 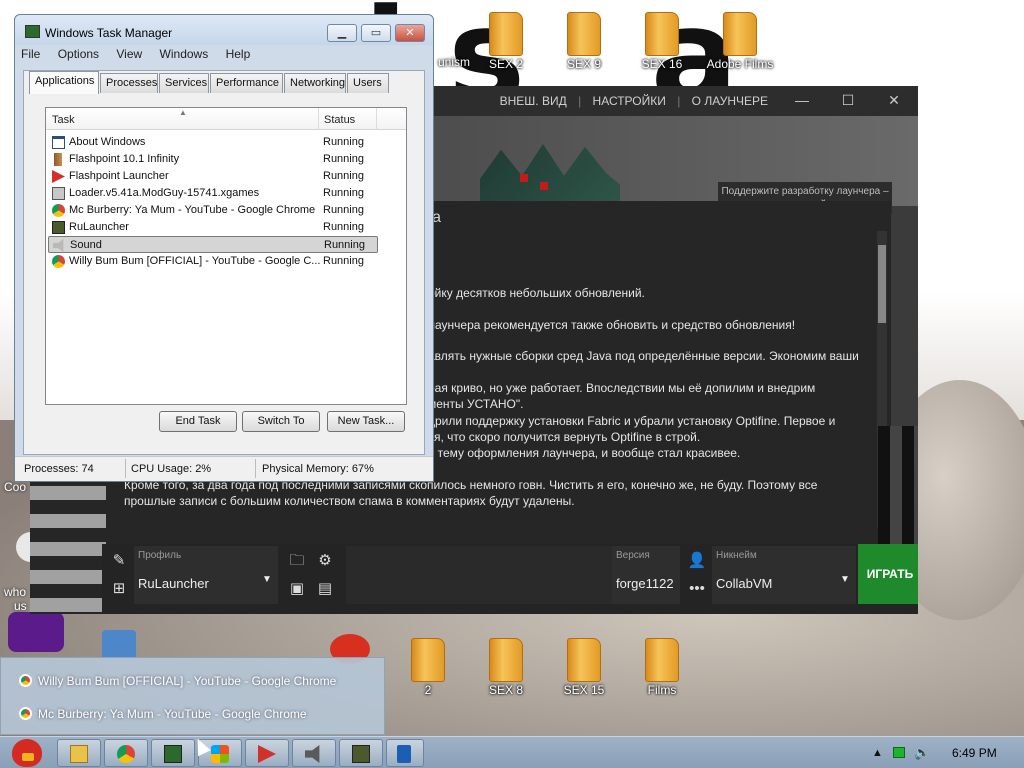 I want to click on window-title: Windows Task Manager, so click(x=109, y=33).